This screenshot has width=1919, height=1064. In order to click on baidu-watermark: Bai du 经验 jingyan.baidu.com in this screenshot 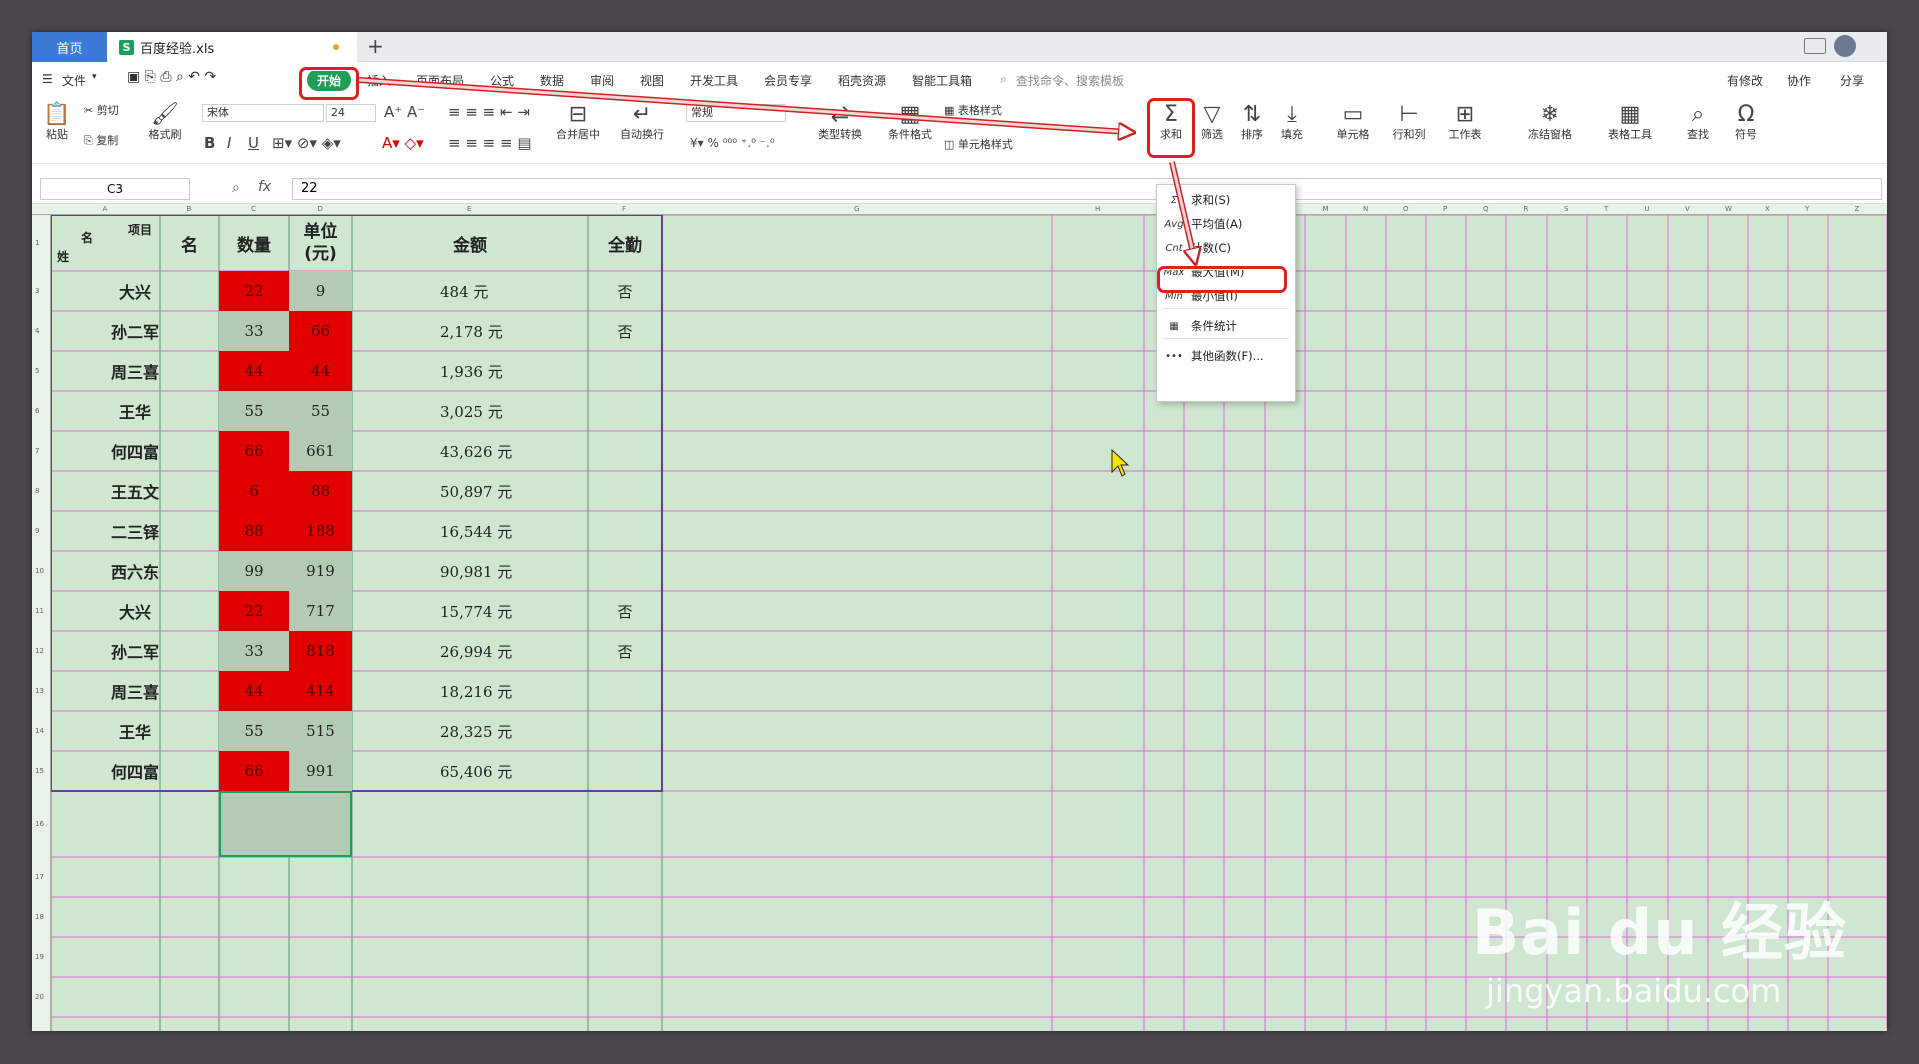, I will do `click(1659, 946)`.